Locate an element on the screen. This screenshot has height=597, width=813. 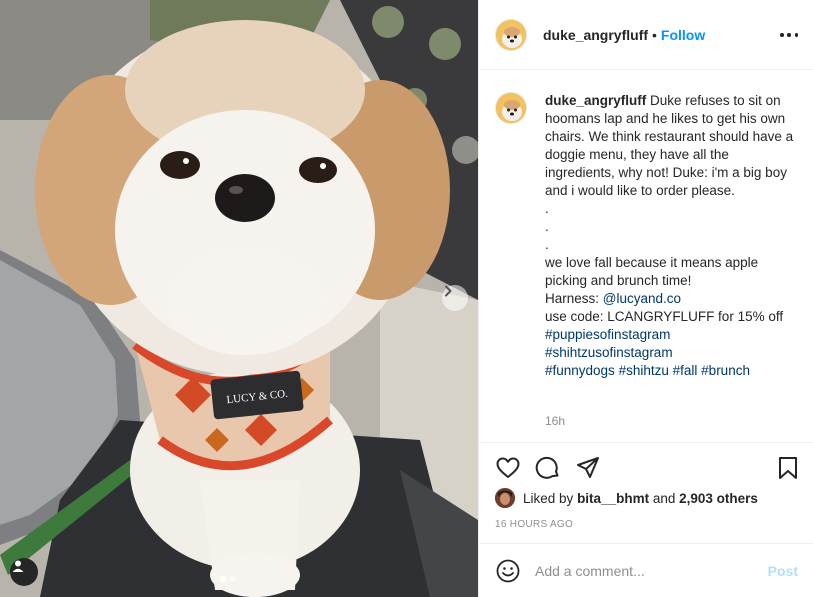
liker-username: bita__bhmt is located at coordinates (613, 498).